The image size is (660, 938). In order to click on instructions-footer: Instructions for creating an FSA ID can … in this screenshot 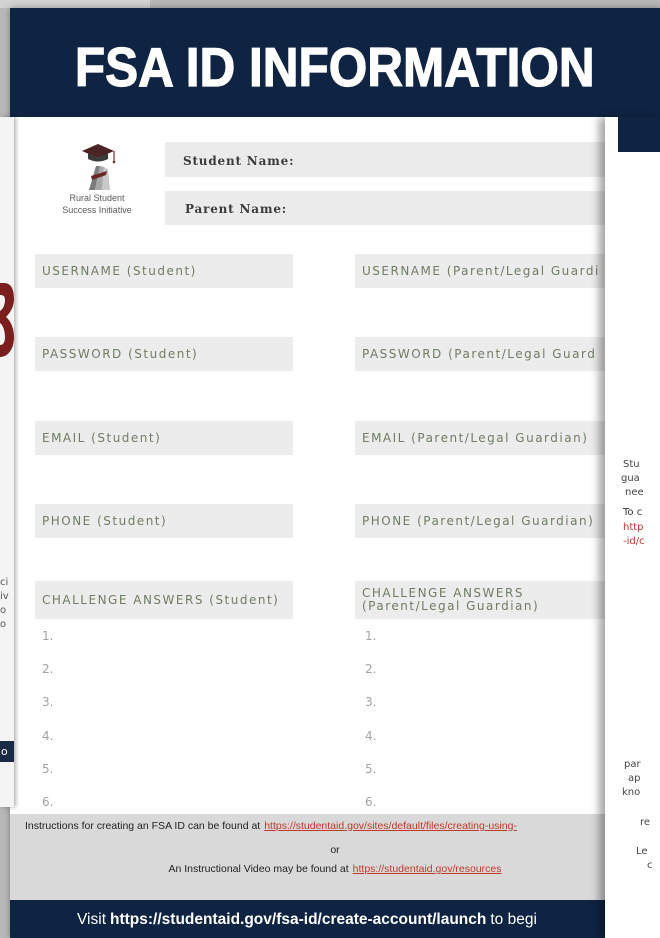, I will do `click(335, 857)`.